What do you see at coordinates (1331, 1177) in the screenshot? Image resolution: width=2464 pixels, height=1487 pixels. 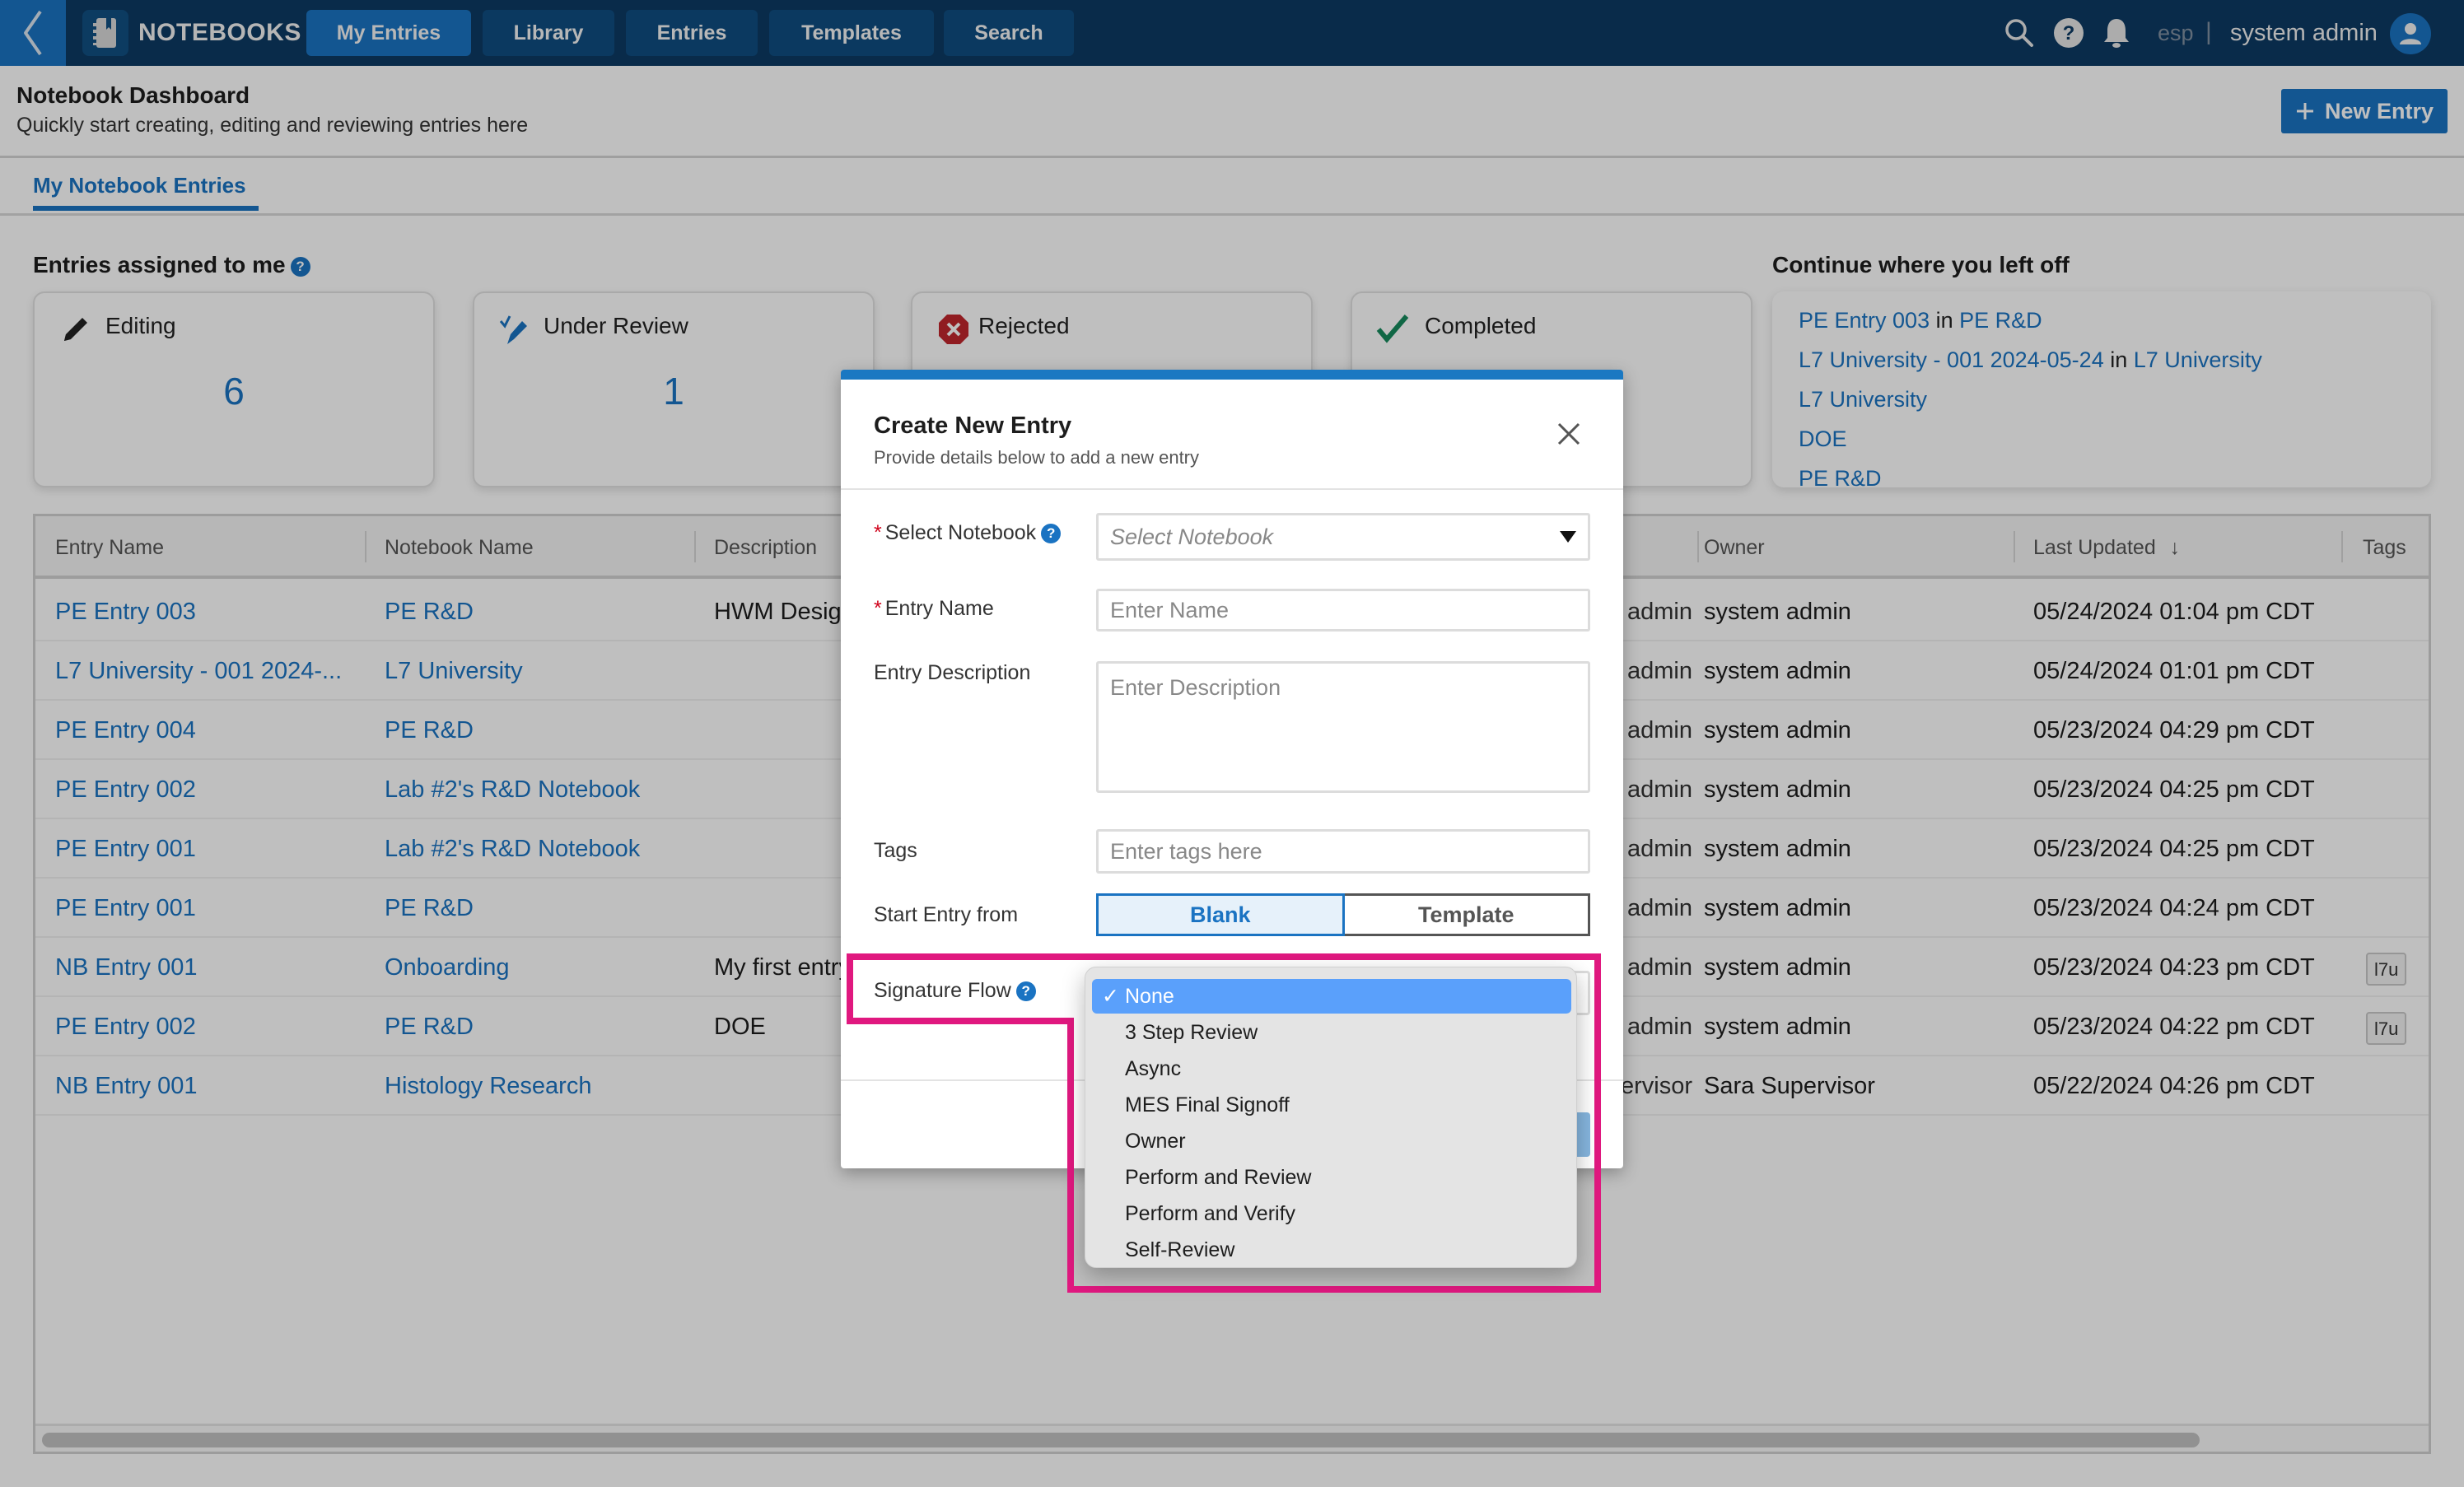 I see `signature-flow-option: Perform and Review` at bounding box center [1331, 1177].